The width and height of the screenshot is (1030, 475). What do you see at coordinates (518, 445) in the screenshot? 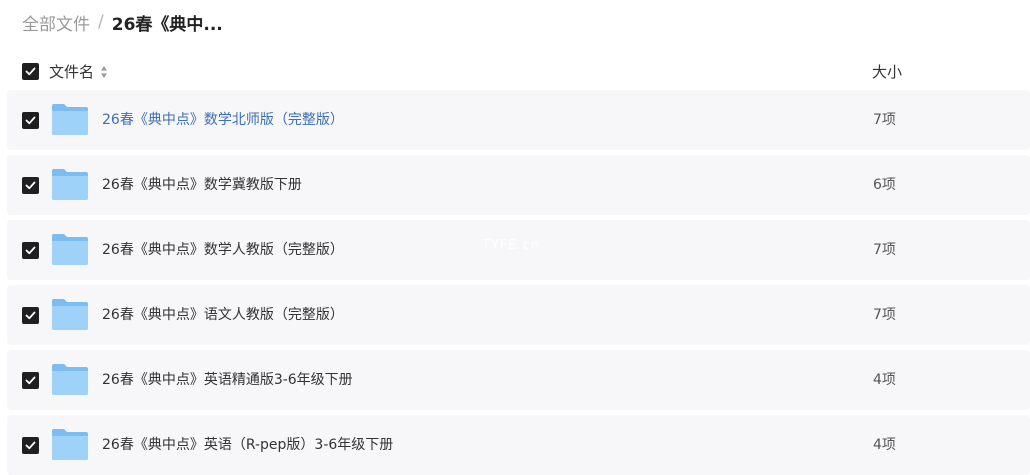
I see `file-row: 26春《典中点》英语（R-pep版）3-6年级下册 4项` at bounding box center [518, 445].